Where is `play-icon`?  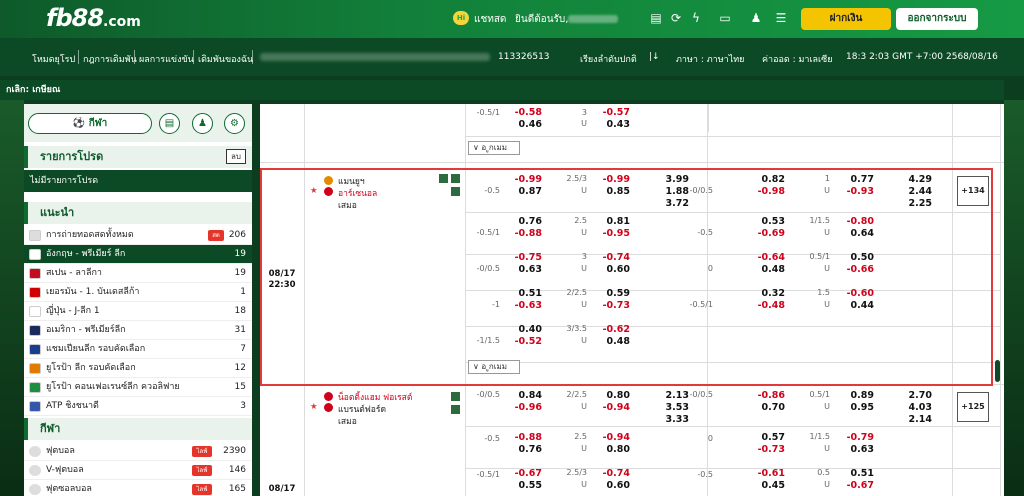 play-icon is located at coordinates (455, 396).